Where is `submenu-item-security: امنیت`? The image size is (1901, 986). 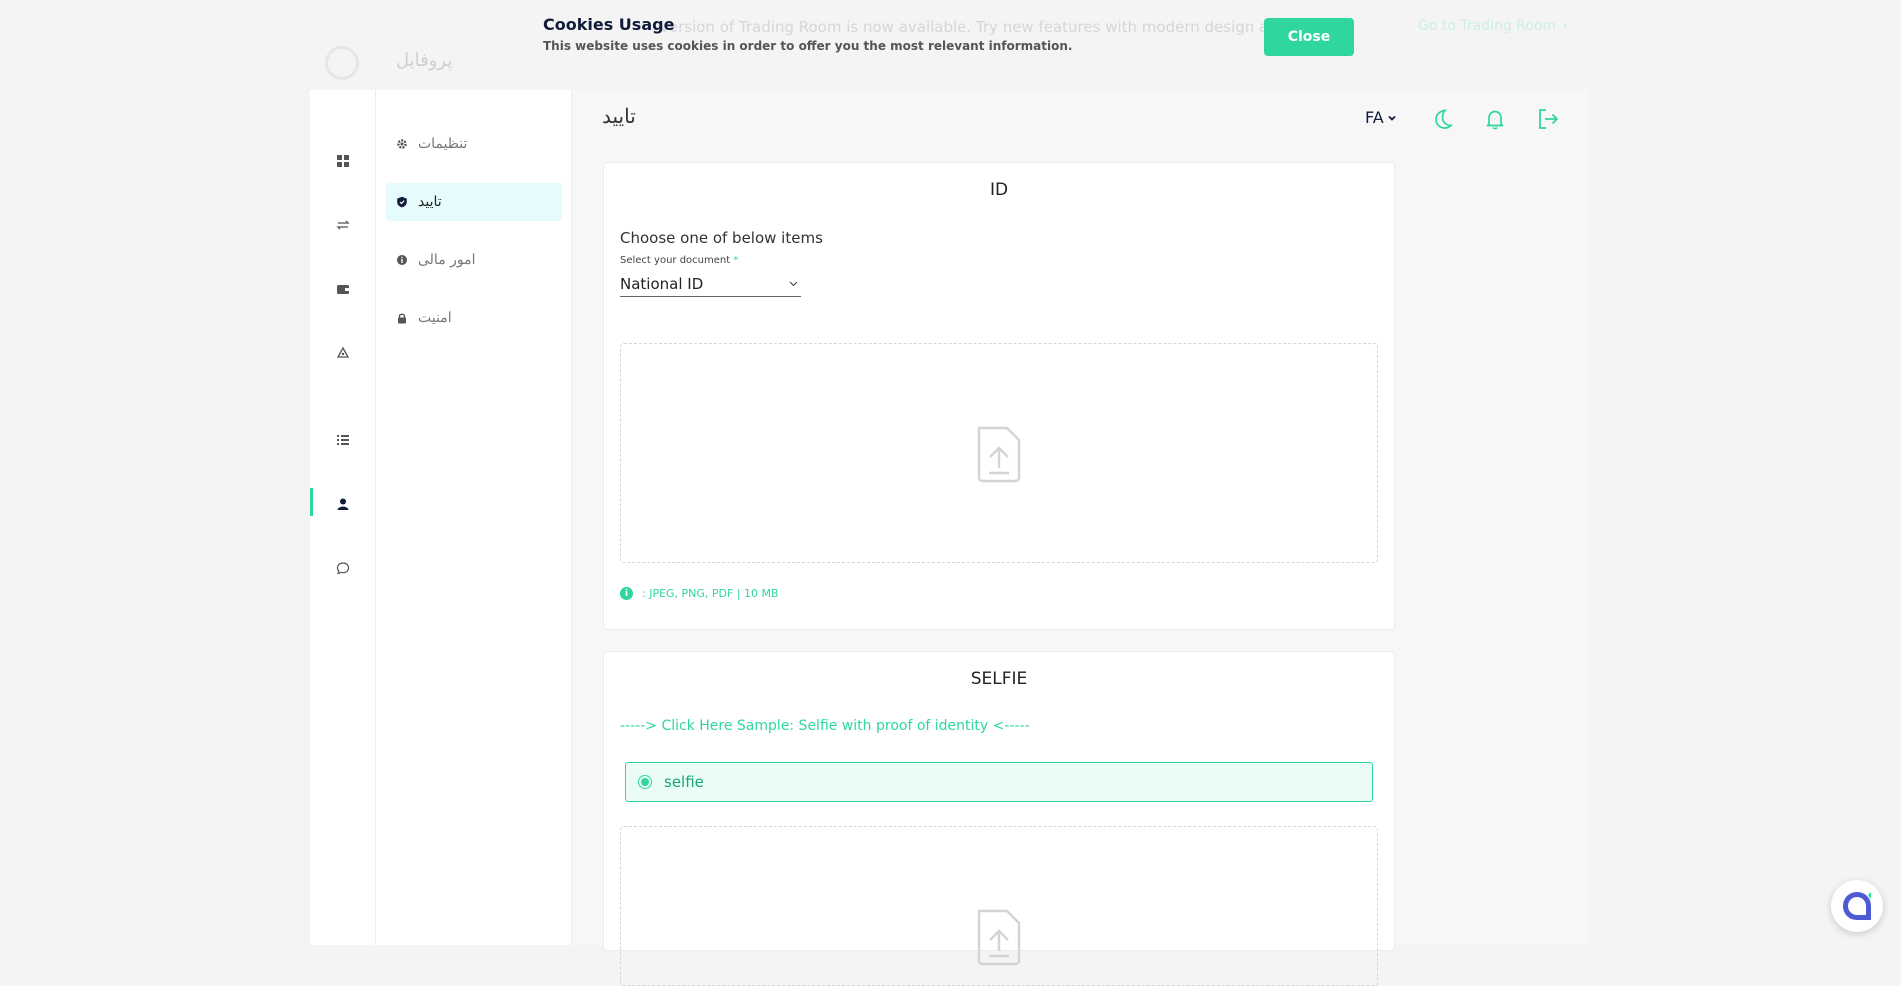 submenu-item-security: امنیت is located at coordinates (474, 318).